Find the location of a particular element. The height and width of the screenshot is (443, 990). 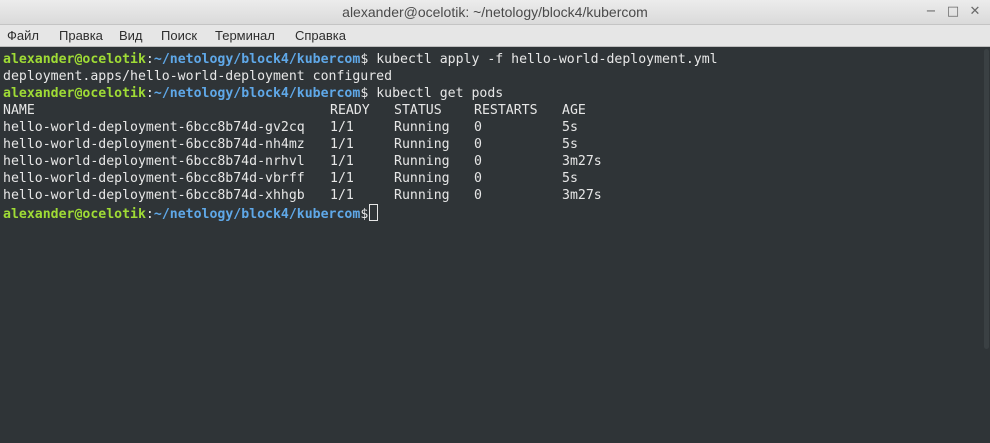

close-icon: ✕ is located at coordinates (975, 12).